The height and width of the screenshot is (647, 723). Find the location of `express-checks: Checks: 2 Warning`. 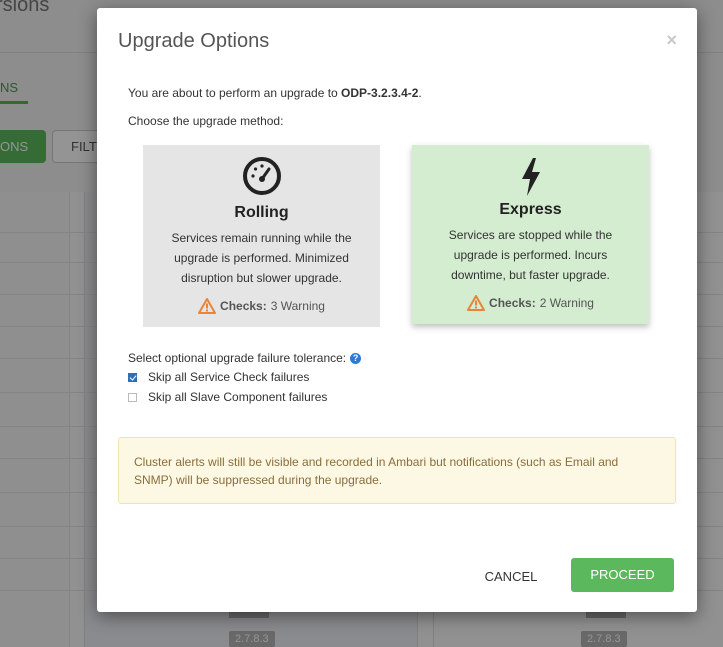

express-checks: Checks: 2 Warning is located at coordinates (530, 303).